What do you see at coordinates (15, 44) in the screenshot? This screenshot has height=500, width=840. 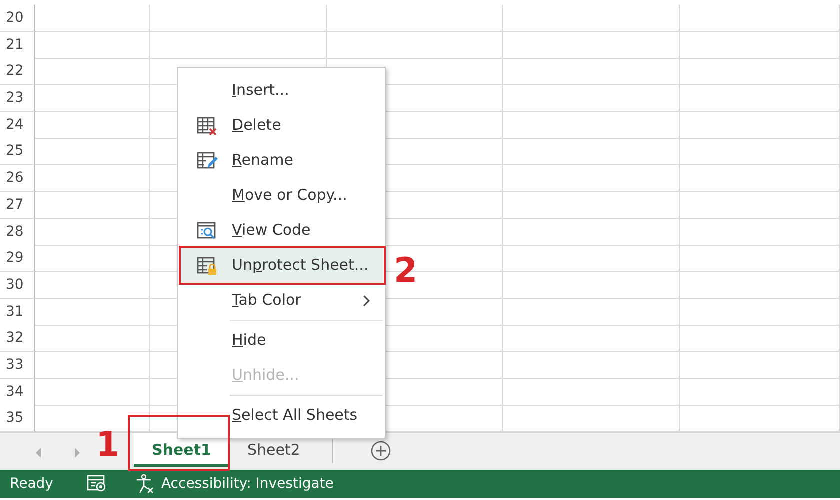 I see `row-number: 21` at bounding box center [15, 44].